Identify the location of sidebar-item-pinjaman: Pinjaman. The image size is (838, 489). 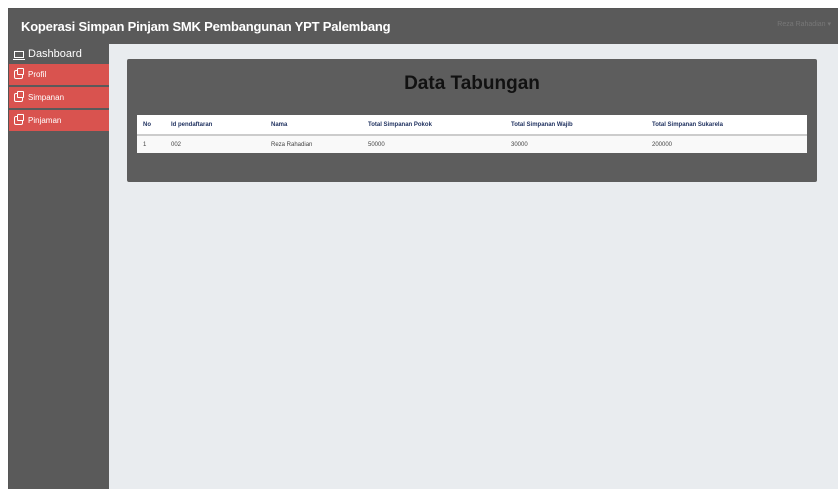
(59, 120).